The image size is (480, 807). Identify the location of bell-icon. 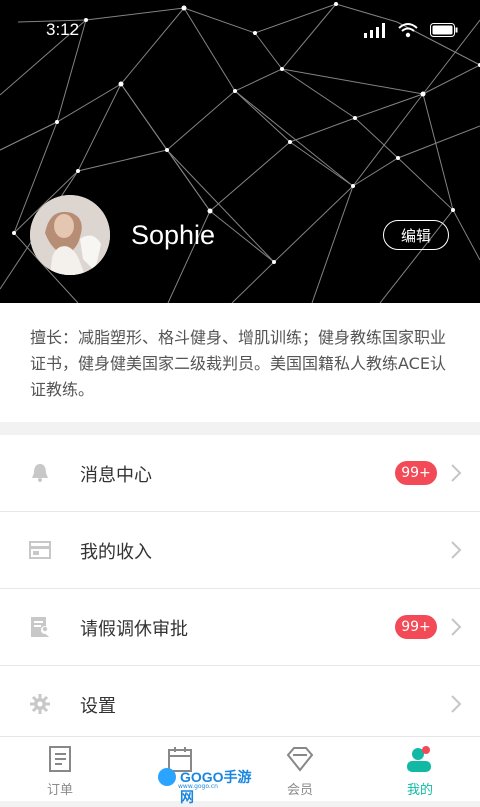
(40, 473).